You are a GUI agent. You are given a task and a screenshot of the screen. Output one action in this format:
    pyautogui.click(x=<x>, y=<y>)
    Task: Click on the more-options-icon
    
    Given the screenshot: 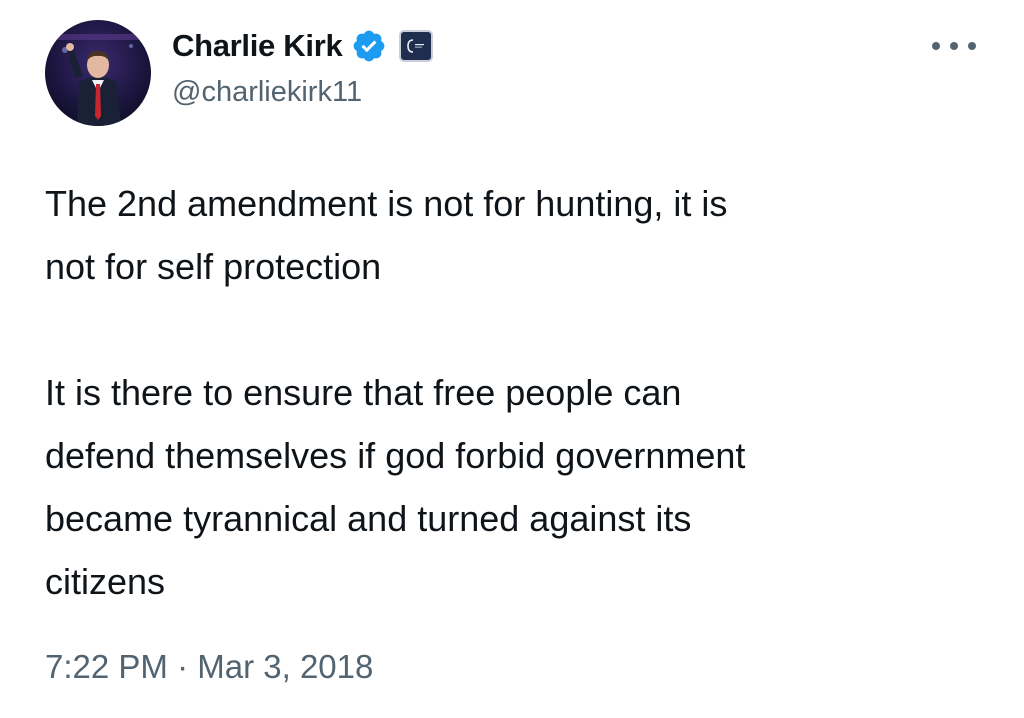 What is the action you would take?
    pyautogui.click(x=954, y=46)
    